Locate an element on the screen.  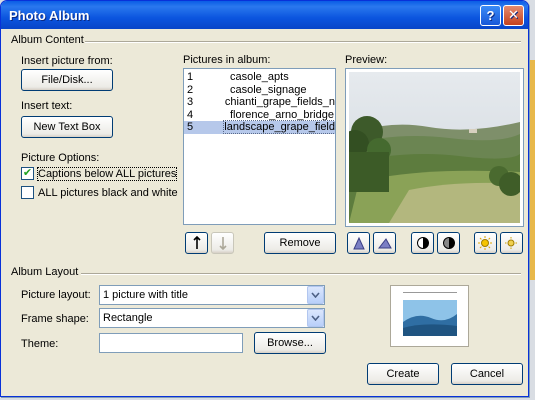
list-item: 3 chianti_grape_fields_n is located at coordinates (259, 102).